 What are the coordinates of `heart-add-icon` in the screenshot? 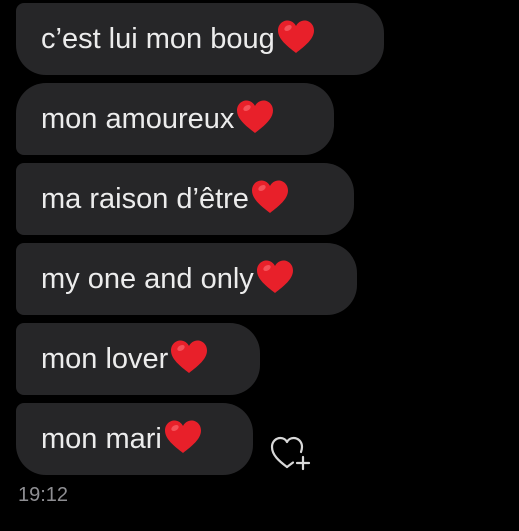 It's located at (290, 453).